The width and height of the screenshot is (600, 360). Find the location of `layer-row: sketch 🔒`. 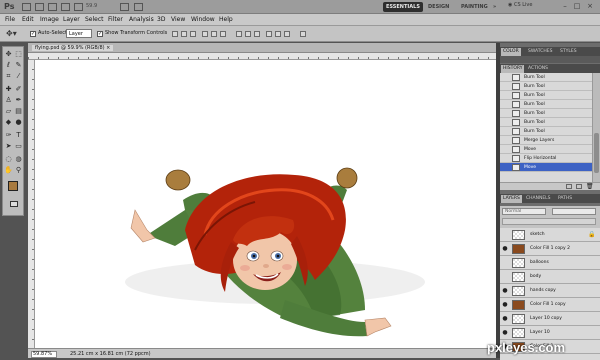

layer-row: sketch 🔒 is located at coordinates (550, 235).